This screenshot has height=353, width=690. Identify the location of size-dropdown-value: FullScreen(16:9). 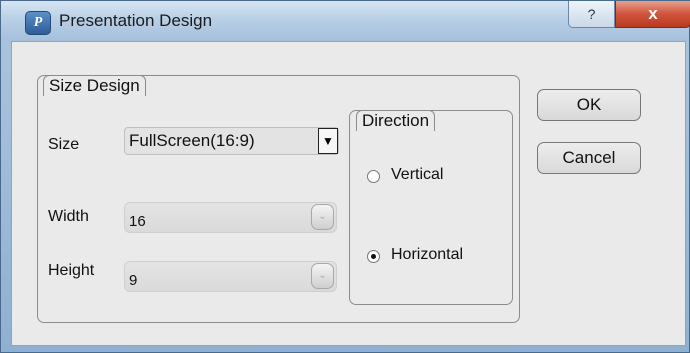
(192, 140).